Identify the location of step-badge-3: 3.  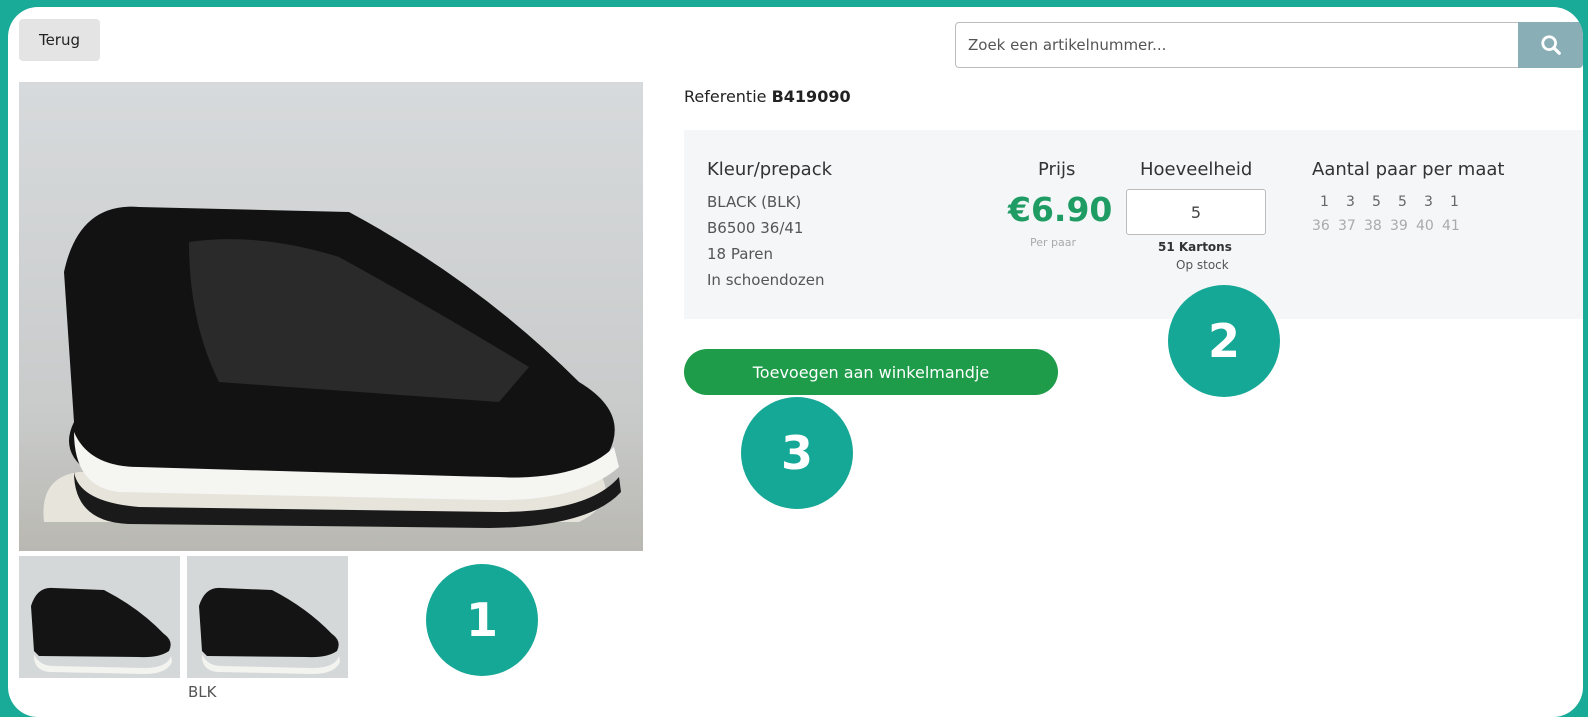
(797, 453).